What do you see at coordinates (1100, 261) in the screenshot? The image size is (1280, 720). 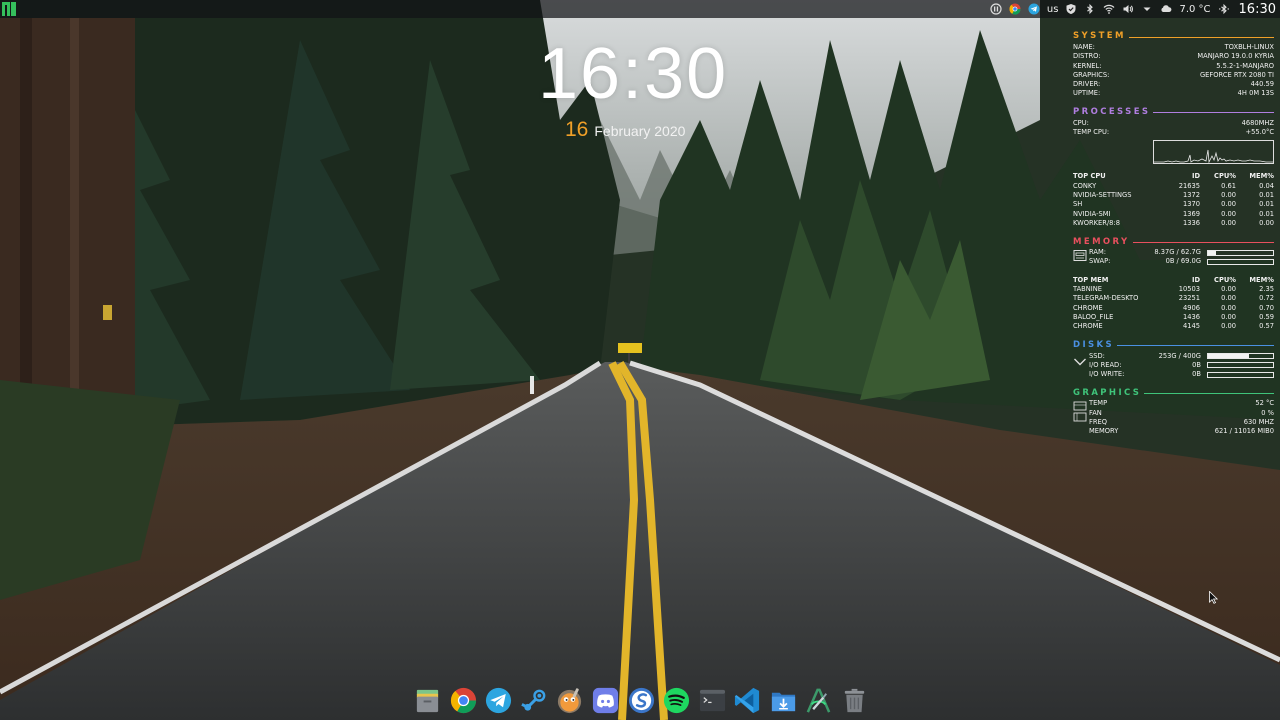 I see `swap-label: SWAP:` at bounding box center [1100, 261].